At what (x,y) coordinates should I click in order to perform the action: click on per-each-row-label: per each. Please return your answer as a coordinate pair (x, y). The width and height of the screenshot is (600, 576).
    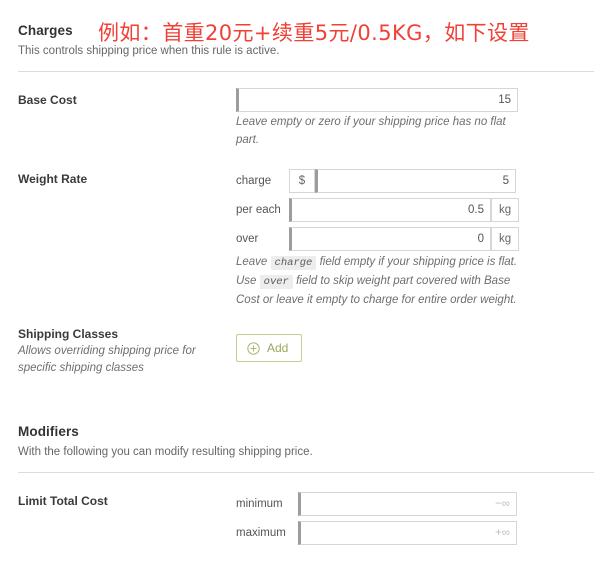
    Looking at the image, I should click on (258, 210).